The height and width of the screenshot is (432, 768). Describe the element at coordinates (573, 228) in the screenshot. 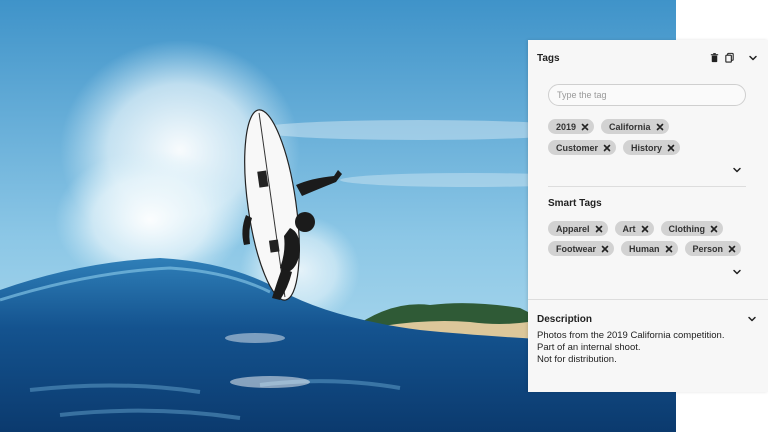

I see `smart-tag-label: Apparel` at that location.